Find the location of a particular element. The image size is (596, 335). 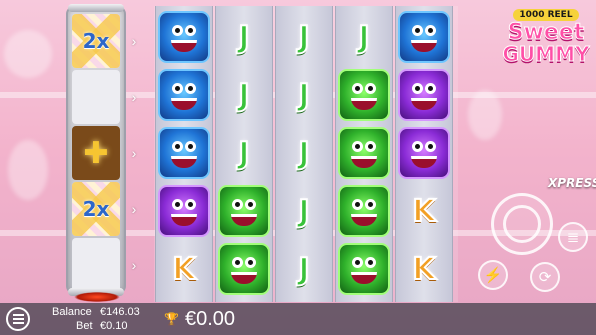

spin-button is located at coordinates (522, 224).